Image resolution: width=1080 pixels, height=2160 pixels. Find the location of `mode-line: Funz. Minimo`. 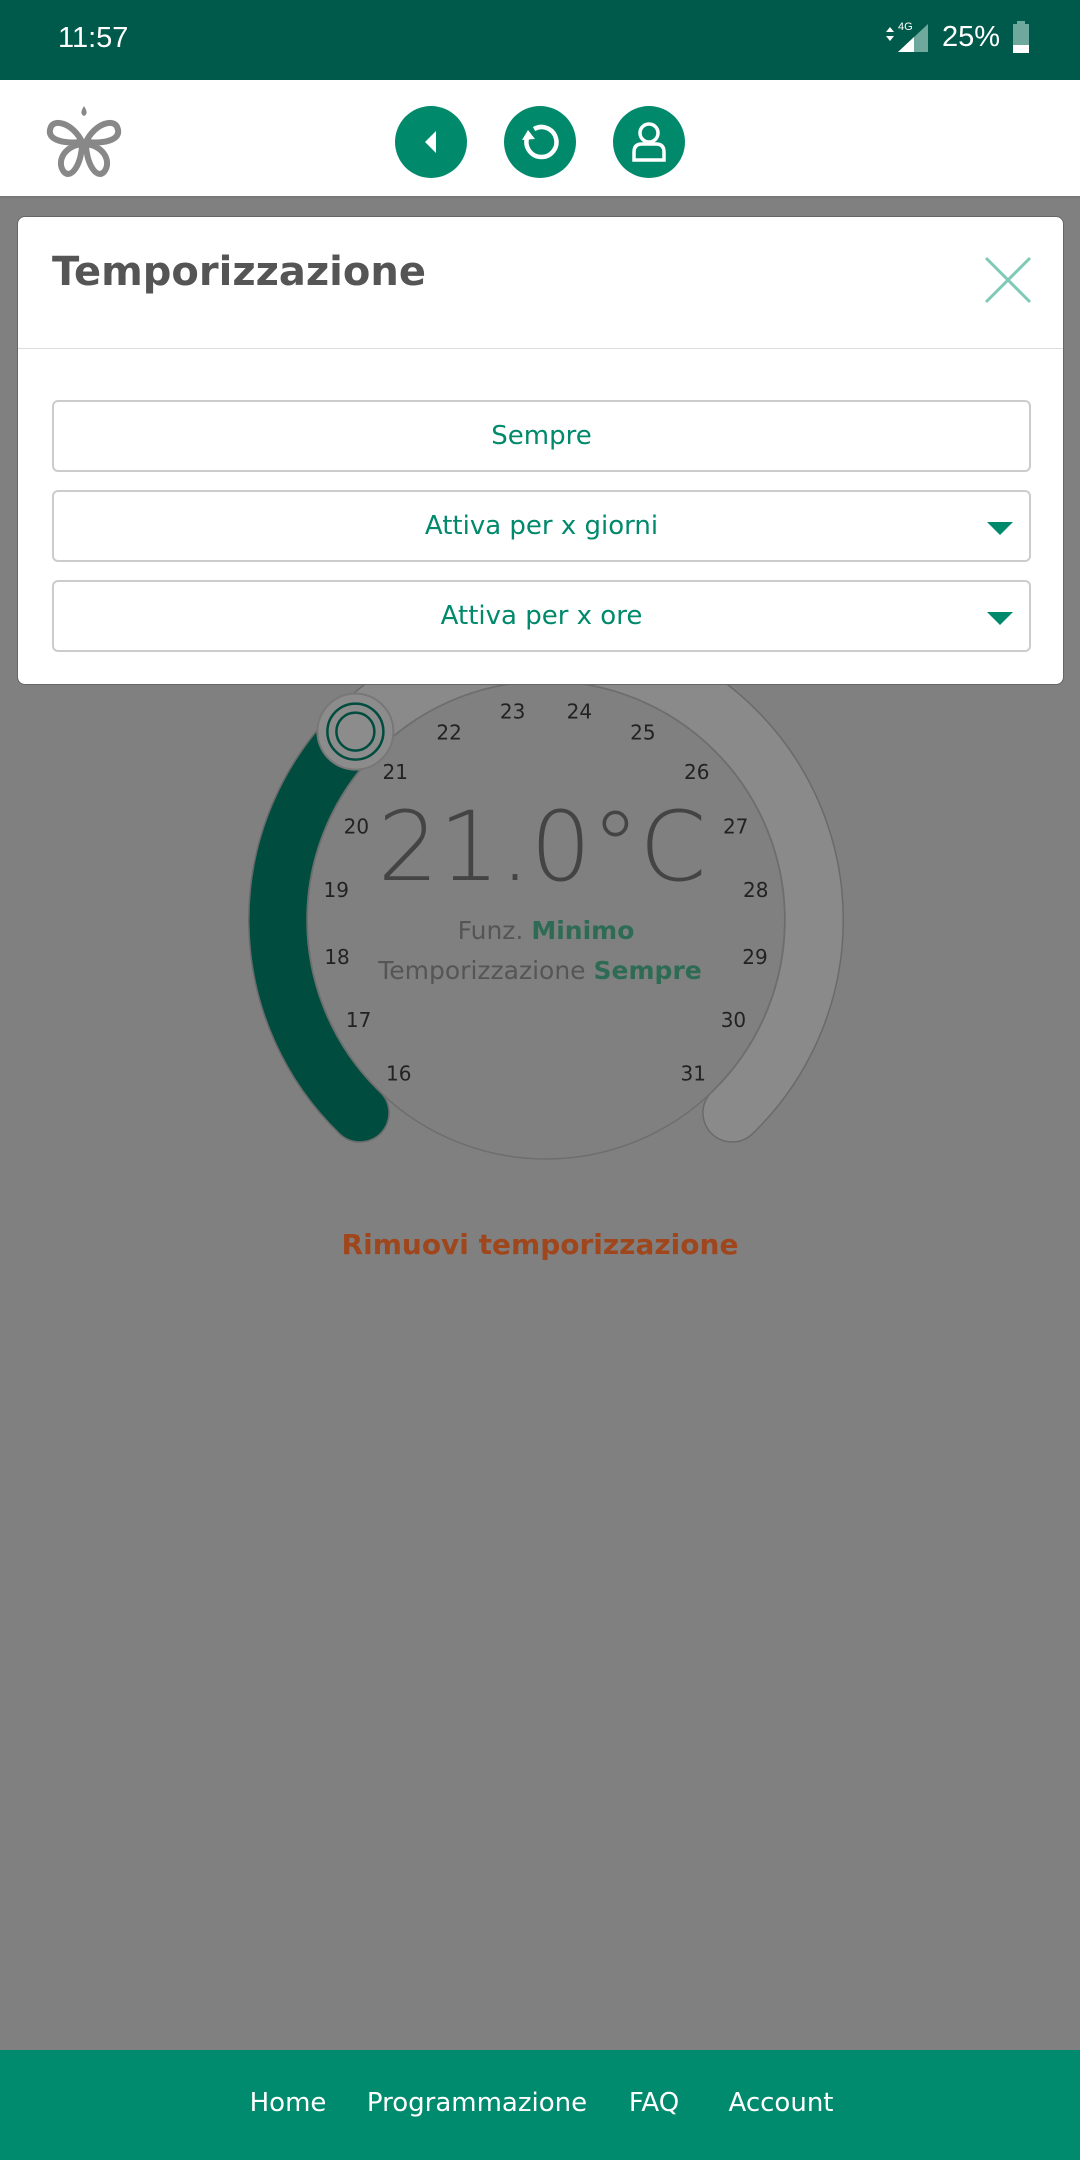

mode-line: Funz. Minimo is located at coordinates (546, 930).